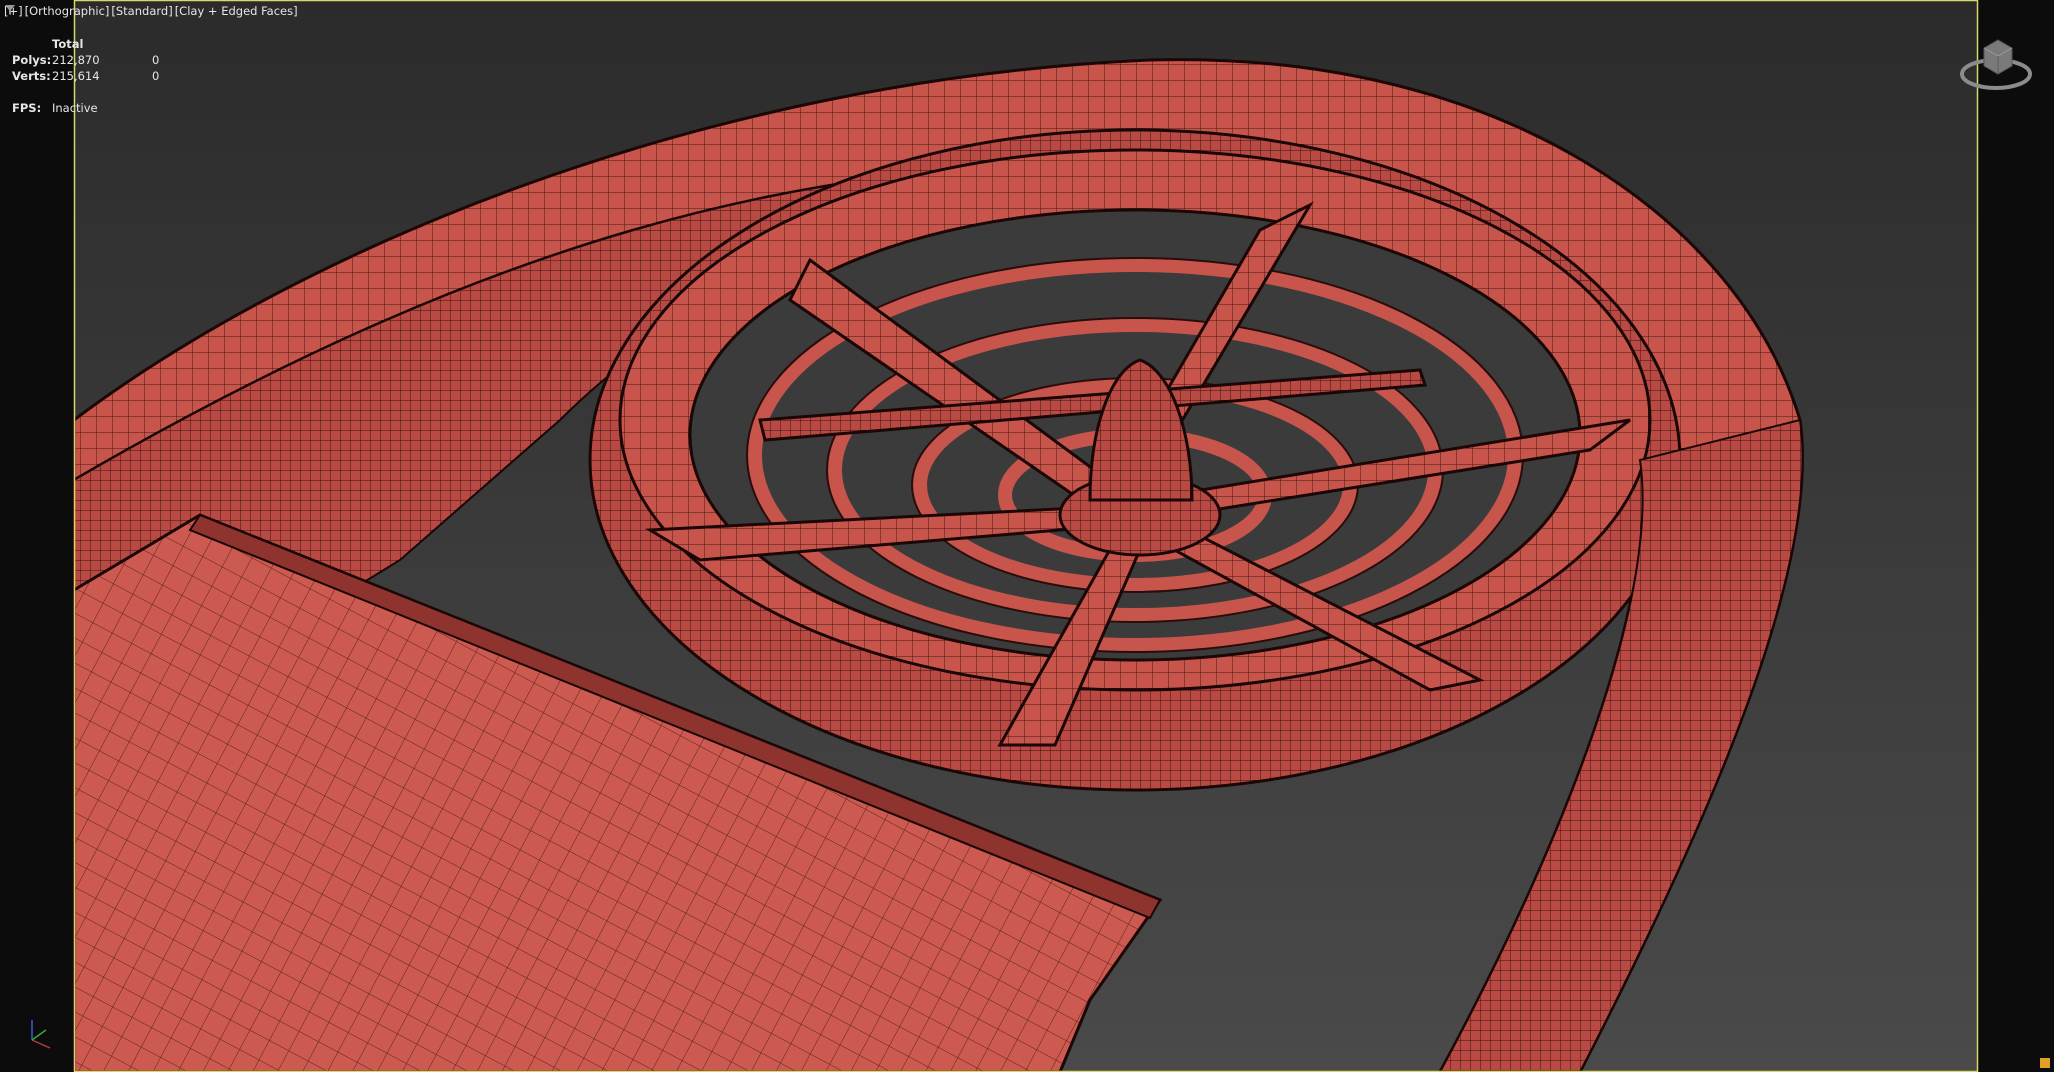 This screenshot has height=1072, width=2054. Describe the element at coordinates (75, 108) in the screenshot. I see `fps-value: Inactive` at that location.